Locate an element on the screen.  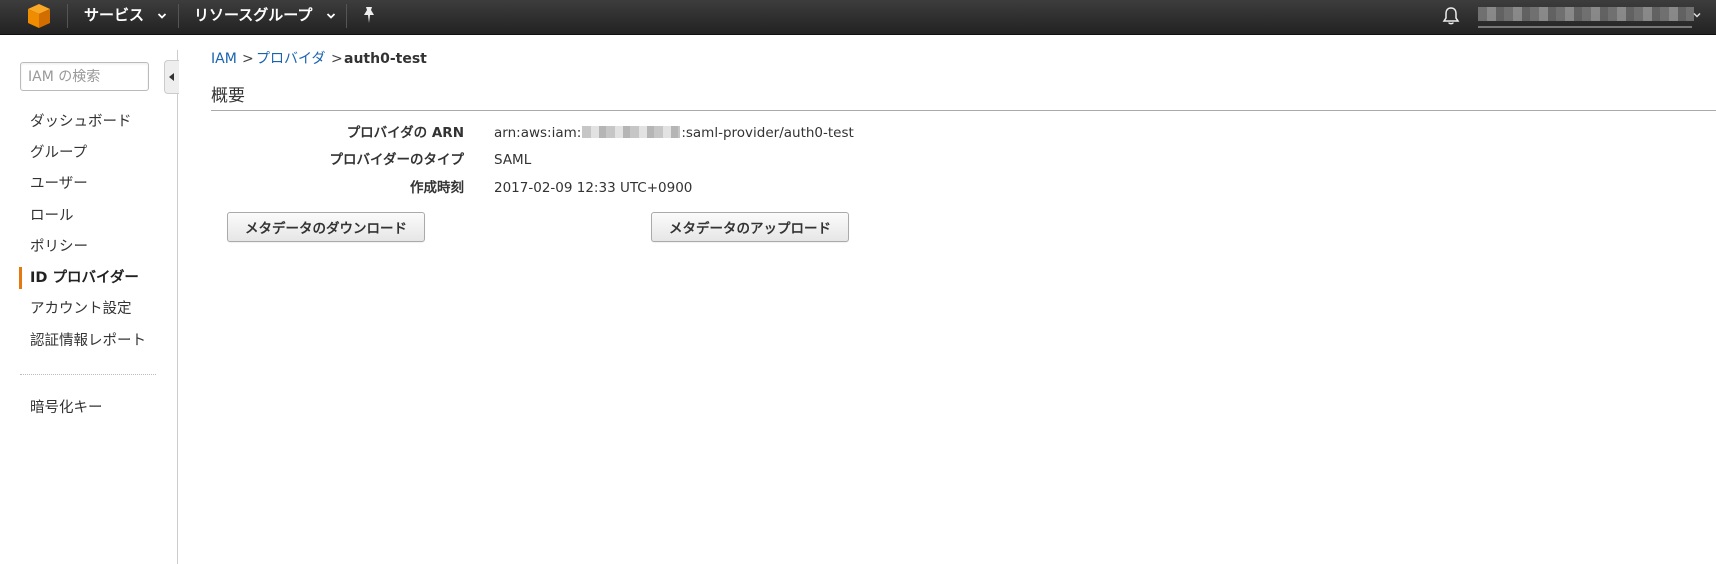
breadcrumb-providers: プロバイダ is located at coordinates (290, 59).